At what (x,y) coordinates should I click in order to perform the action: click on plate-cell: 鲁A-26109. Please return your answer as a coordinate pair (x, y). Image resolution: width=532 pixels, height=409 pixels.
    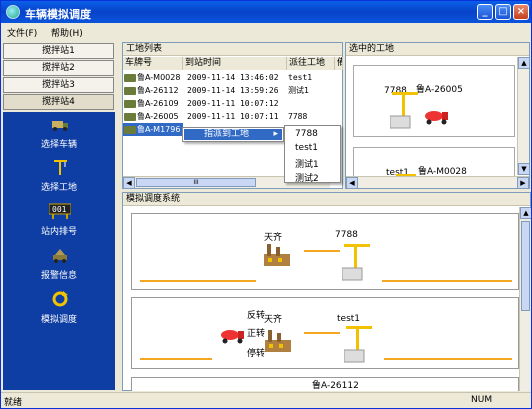
    Looking at the image, I should click on (158, 103).